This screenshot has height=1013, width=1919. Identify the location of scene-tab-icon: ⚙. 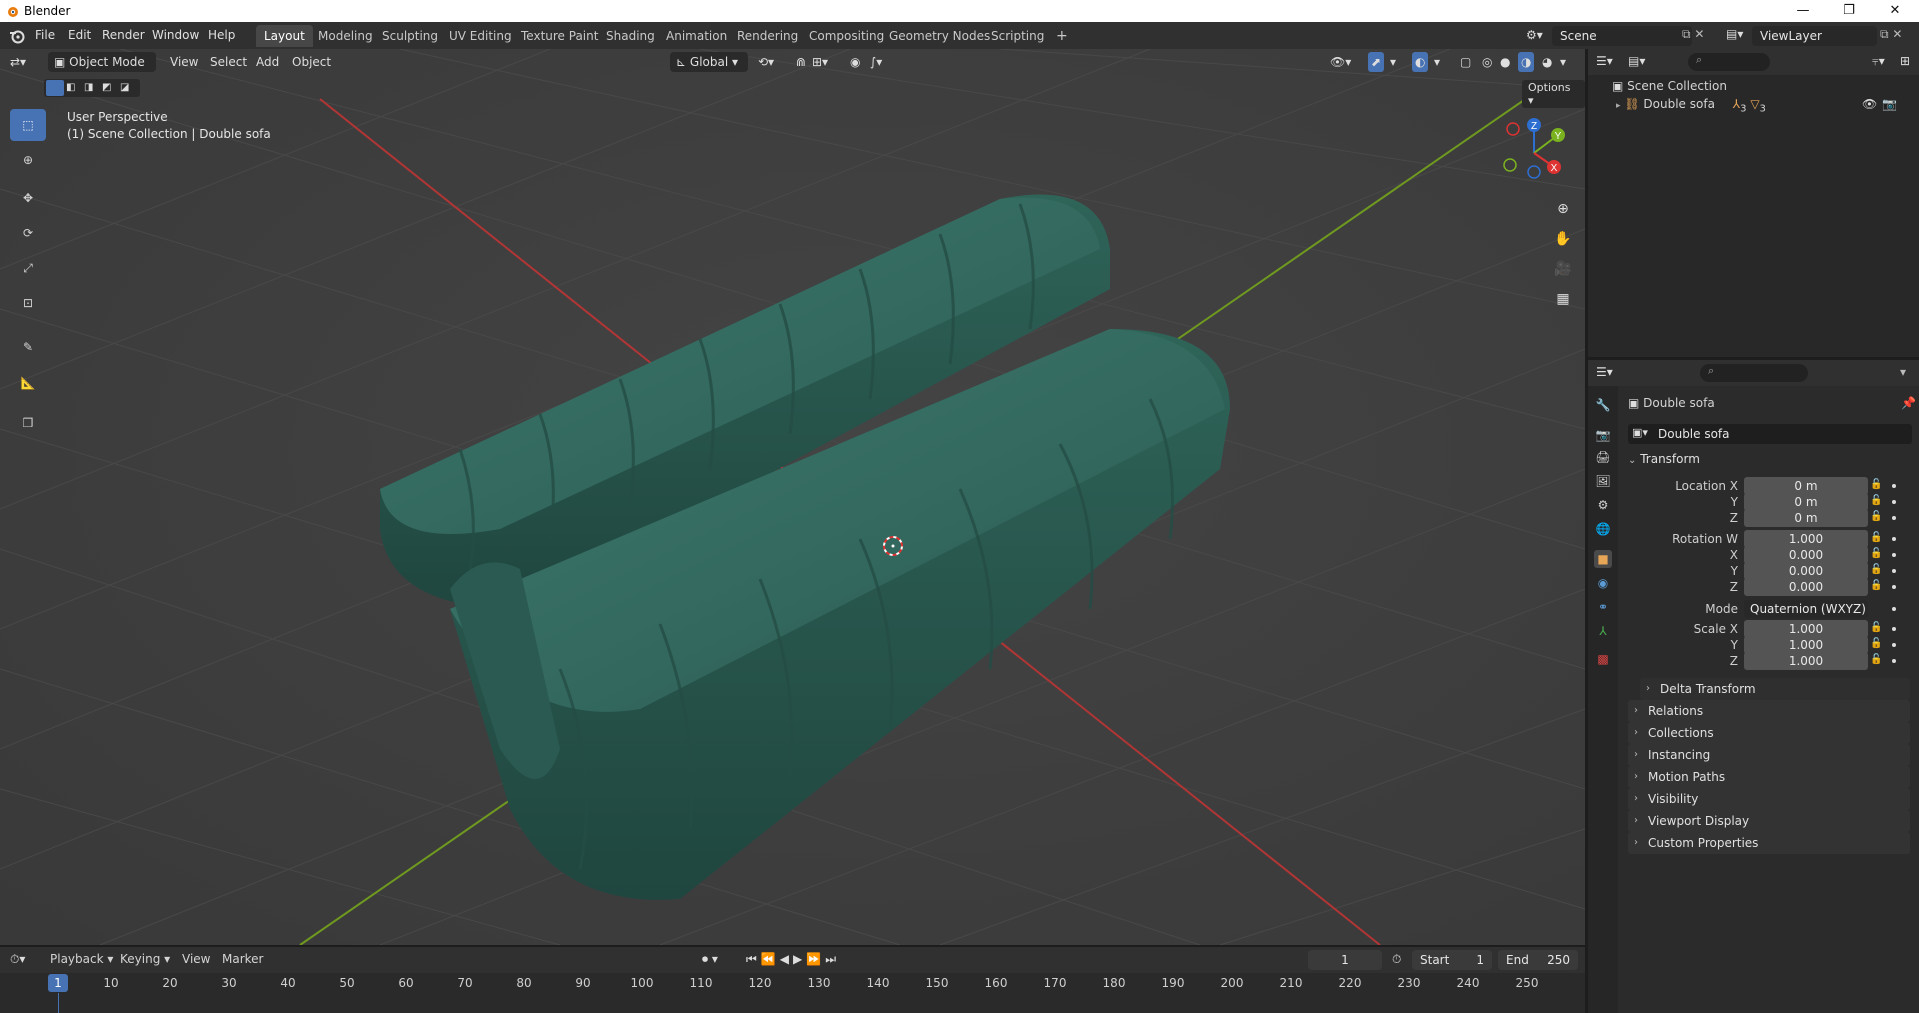
(1603, 505).